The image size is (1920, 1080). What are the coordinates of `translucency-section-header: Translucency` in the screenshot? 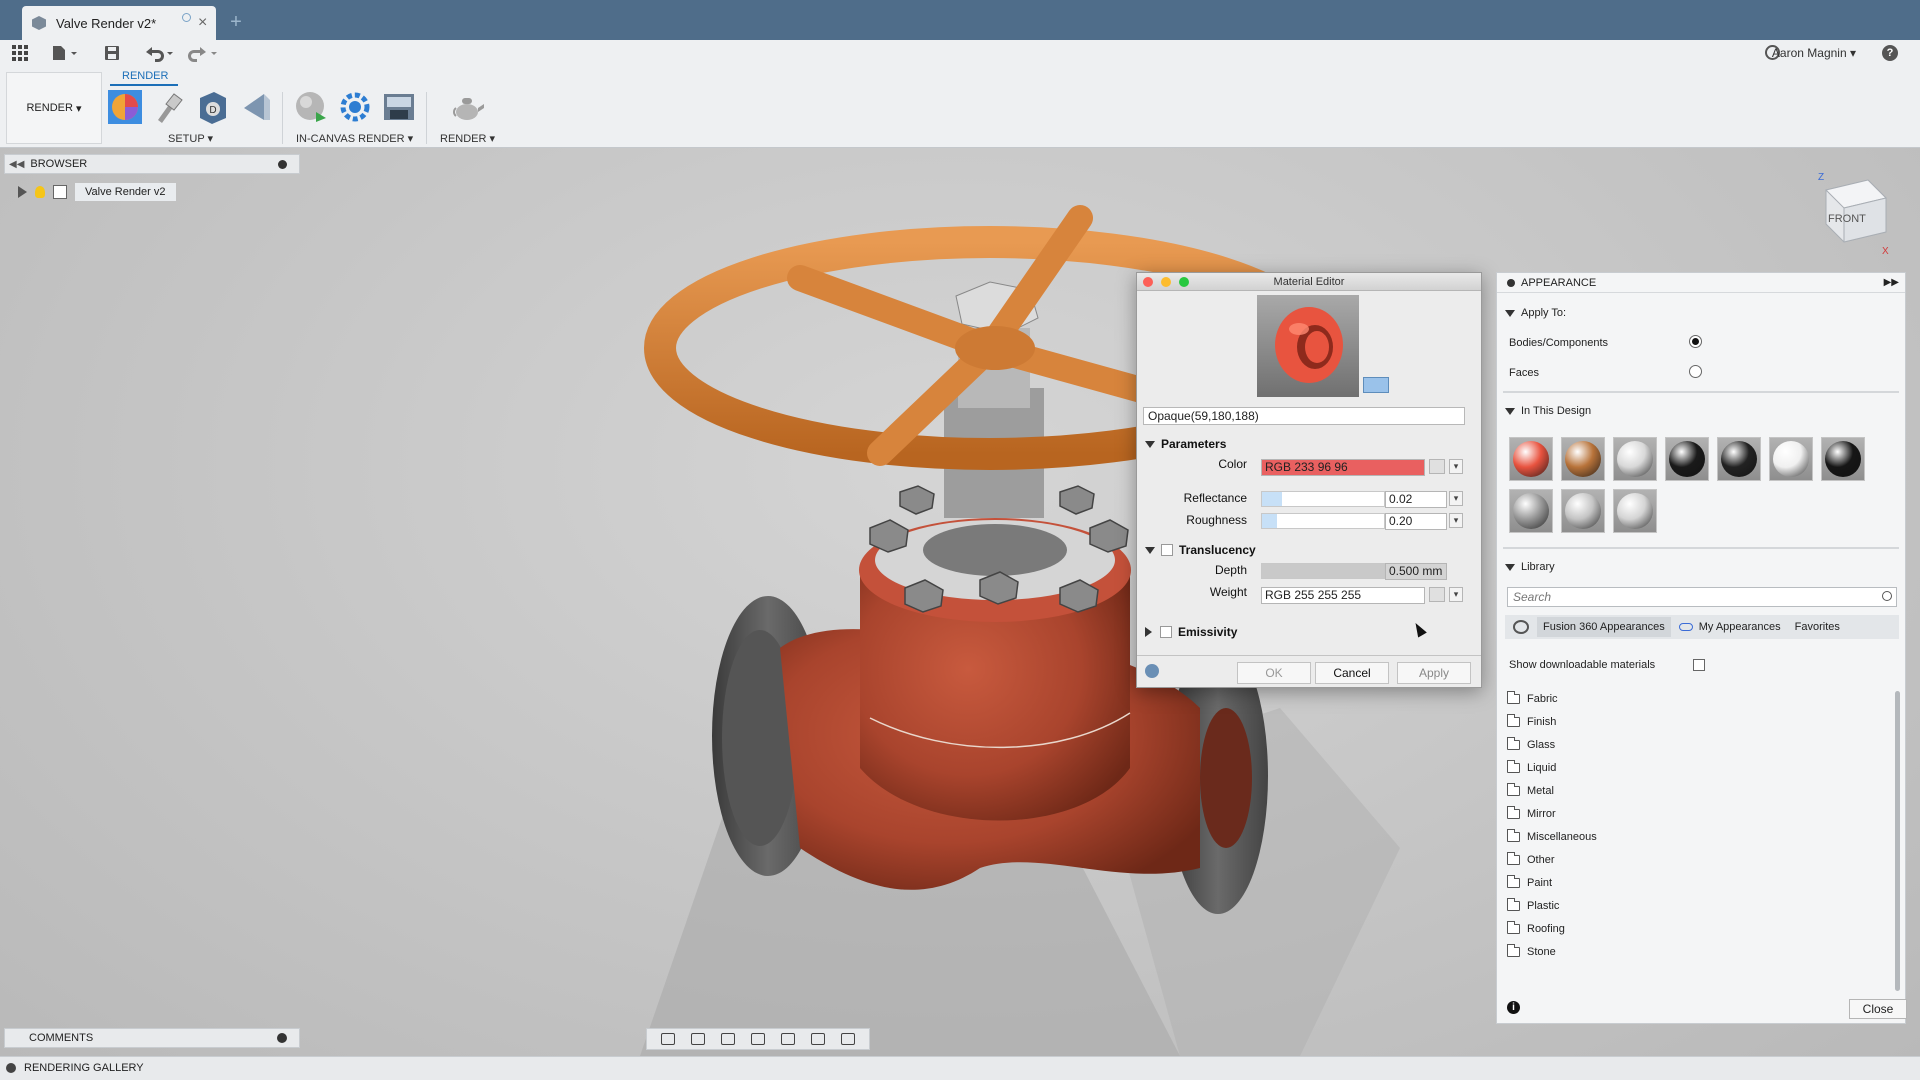 It's located at (1200, 550).